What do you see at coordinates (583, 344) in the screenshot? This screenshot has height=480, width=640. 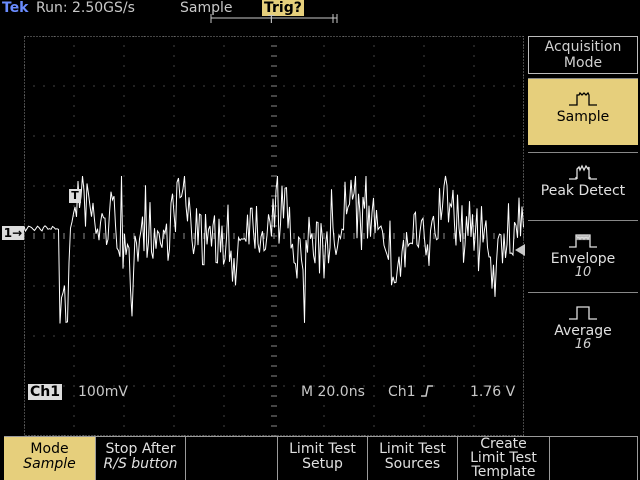 I see `average-count: 16` at bounding box center [583, 344].